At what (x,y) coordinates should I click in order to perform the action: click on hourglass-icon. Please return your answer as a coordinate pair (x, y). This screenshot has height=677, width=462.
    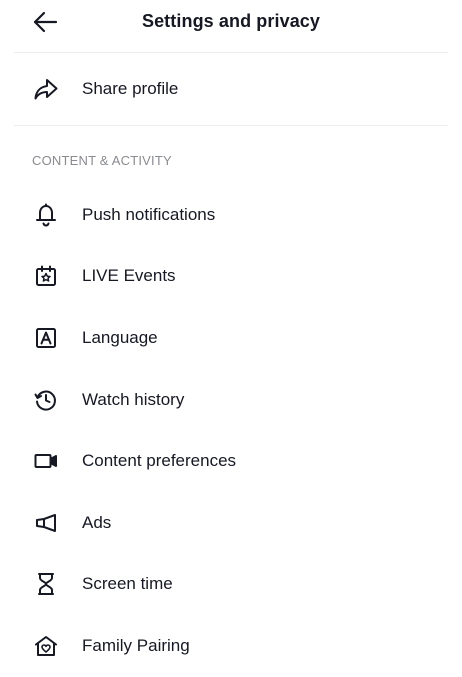
    Looking at the image, I should click on (46, 584).